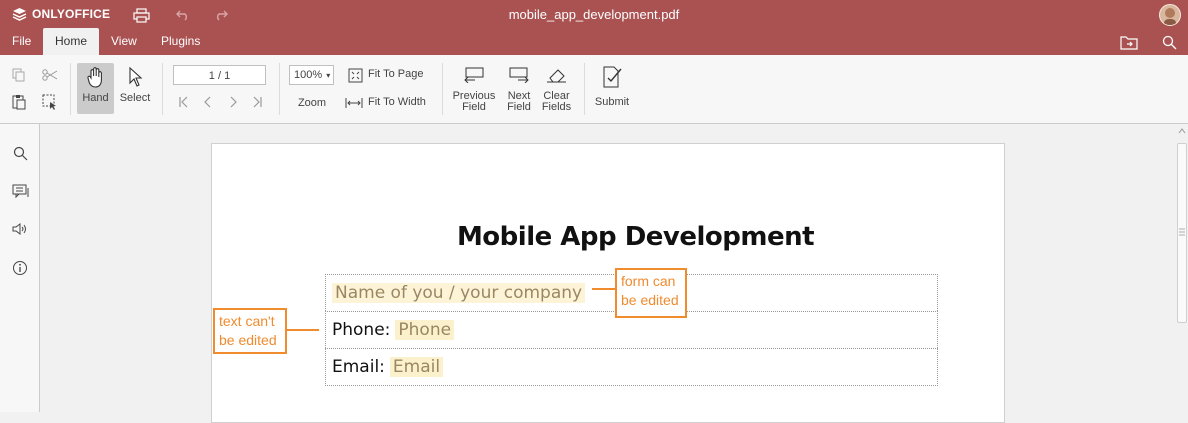 The image size is (1188, 423). I want to click on zoom-value: 100%, so click(308, 75).